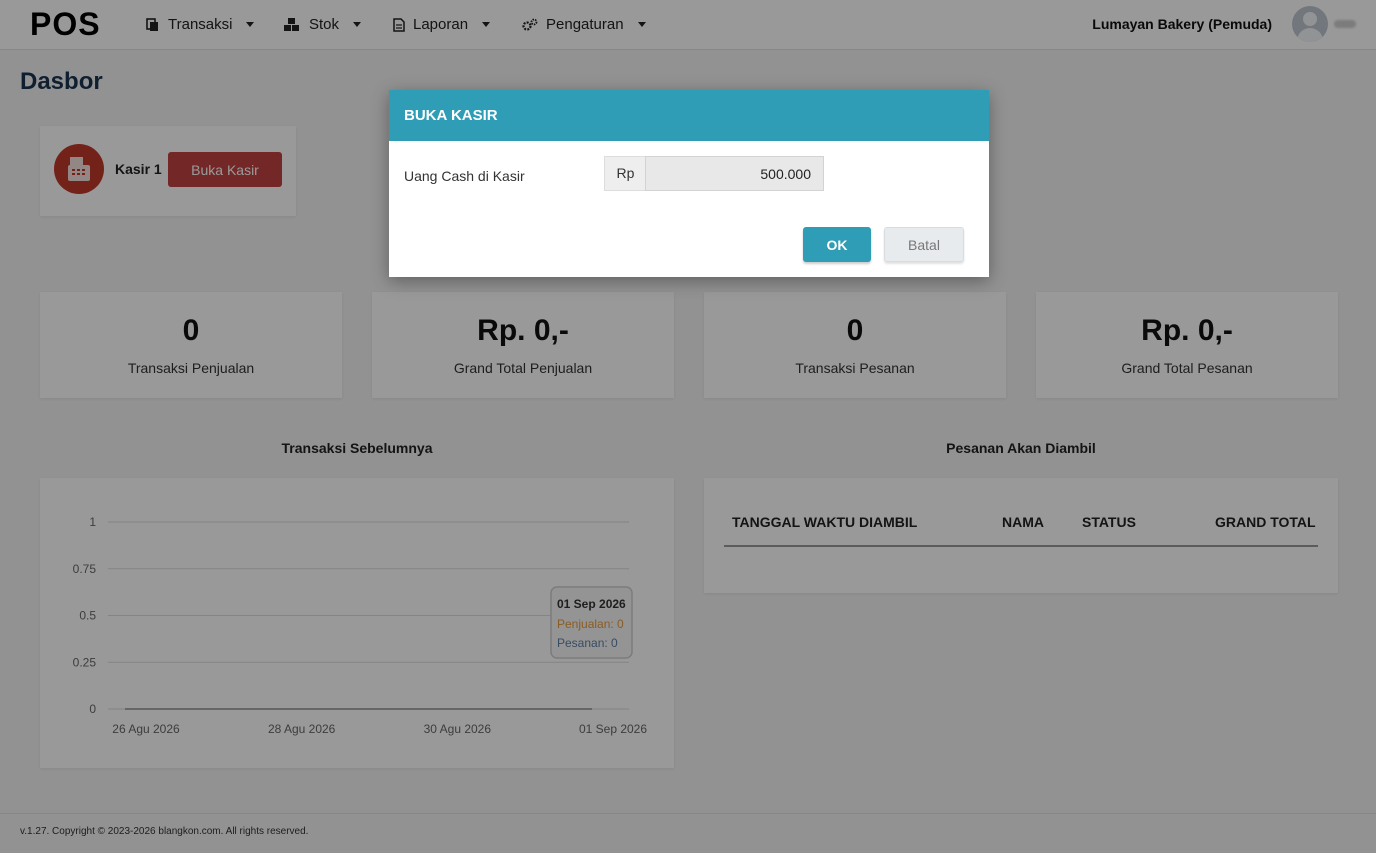 Image resolution: width=1376 pixels, height=853 pixels. Describe the element at coordinates (734, 173) in the screenshot. I see `cash-input` at that location.